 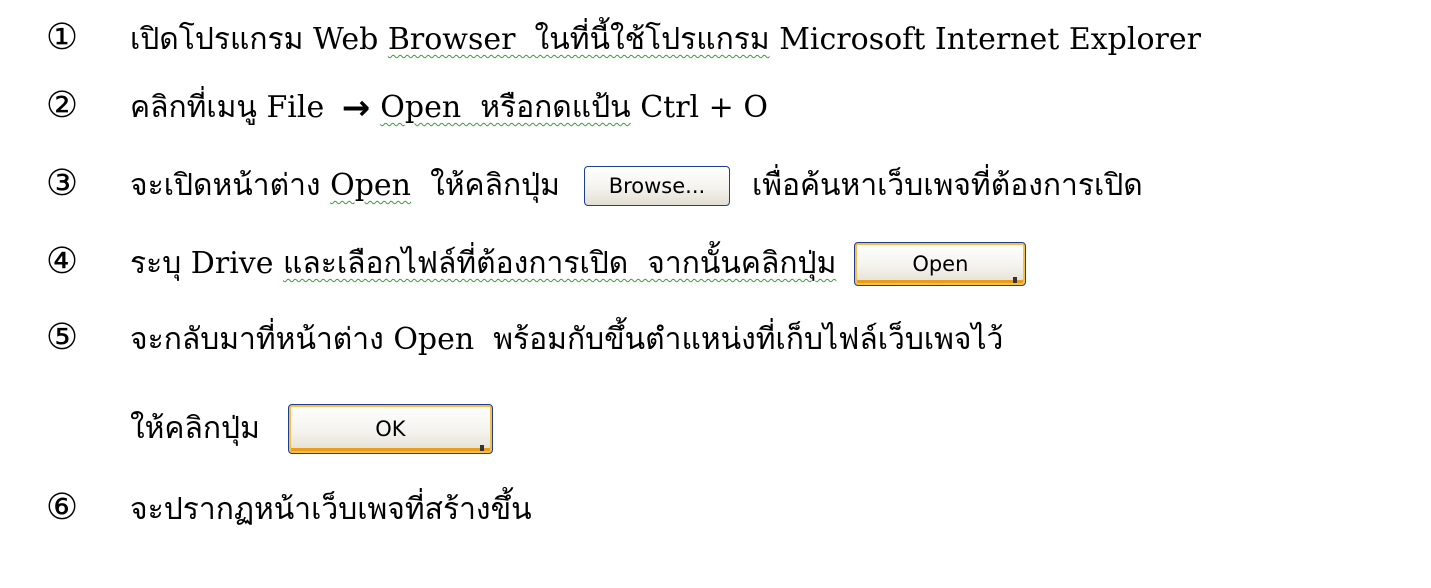 What do you see at coordinates (62, 183) in the screenshot?
I see `step-number: ③` at bounding box center [62, 183].